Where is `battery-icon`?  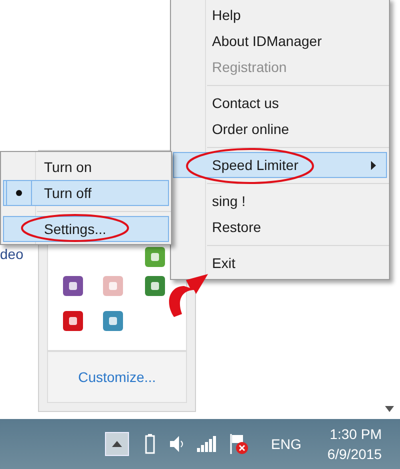 battery-icon is located at coordinates (150, 444).